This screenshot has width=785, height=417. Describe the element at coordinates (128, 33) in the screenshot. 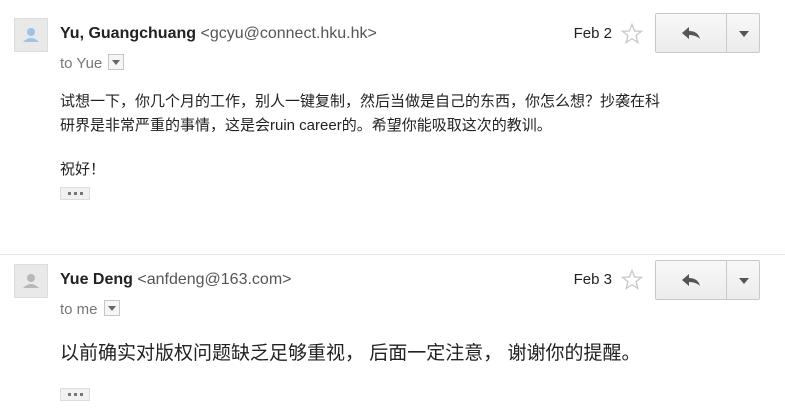

I see `sender-name: Yu, Guangchuang` at that location.